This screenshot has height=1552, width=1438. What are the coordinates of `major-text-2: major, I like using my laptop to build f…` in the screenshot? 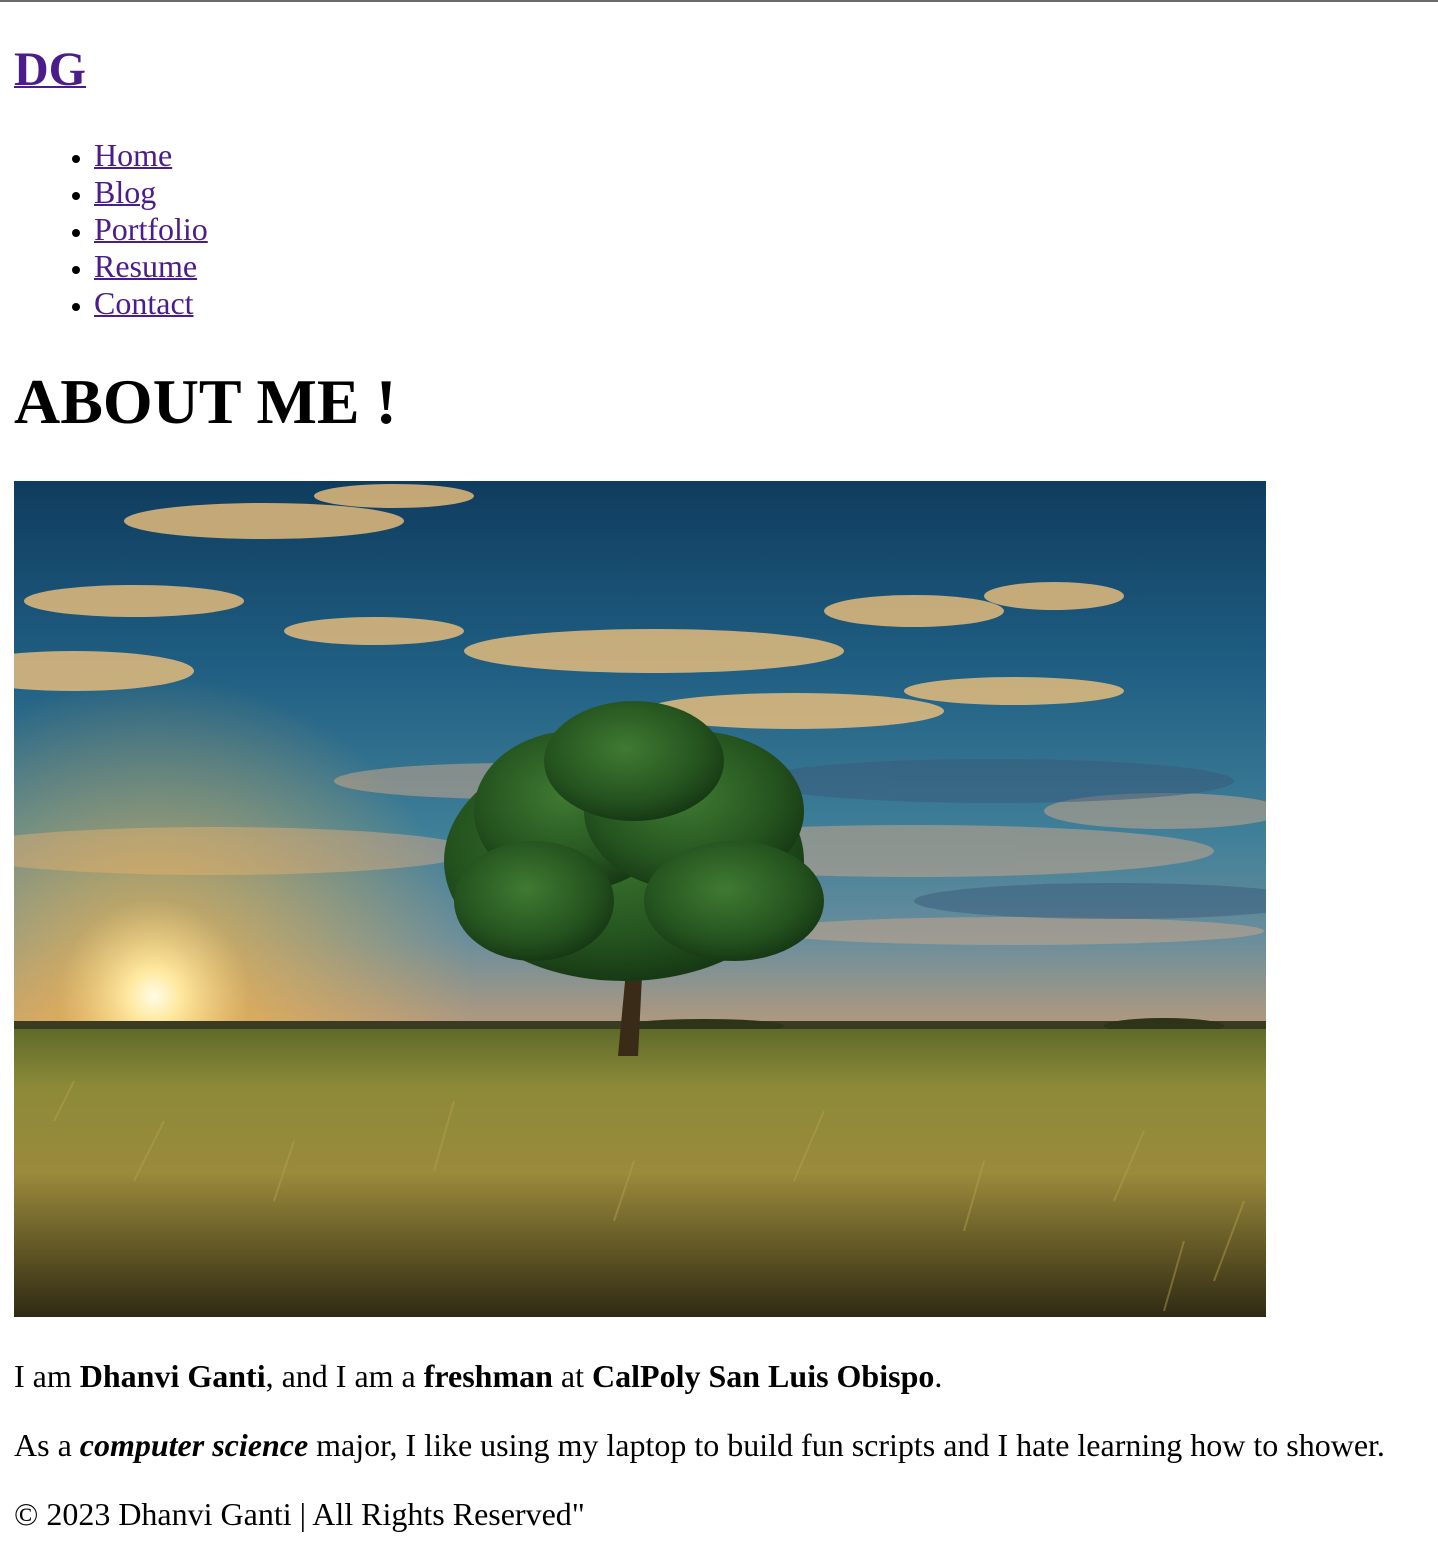 It's located at (846, 1445).